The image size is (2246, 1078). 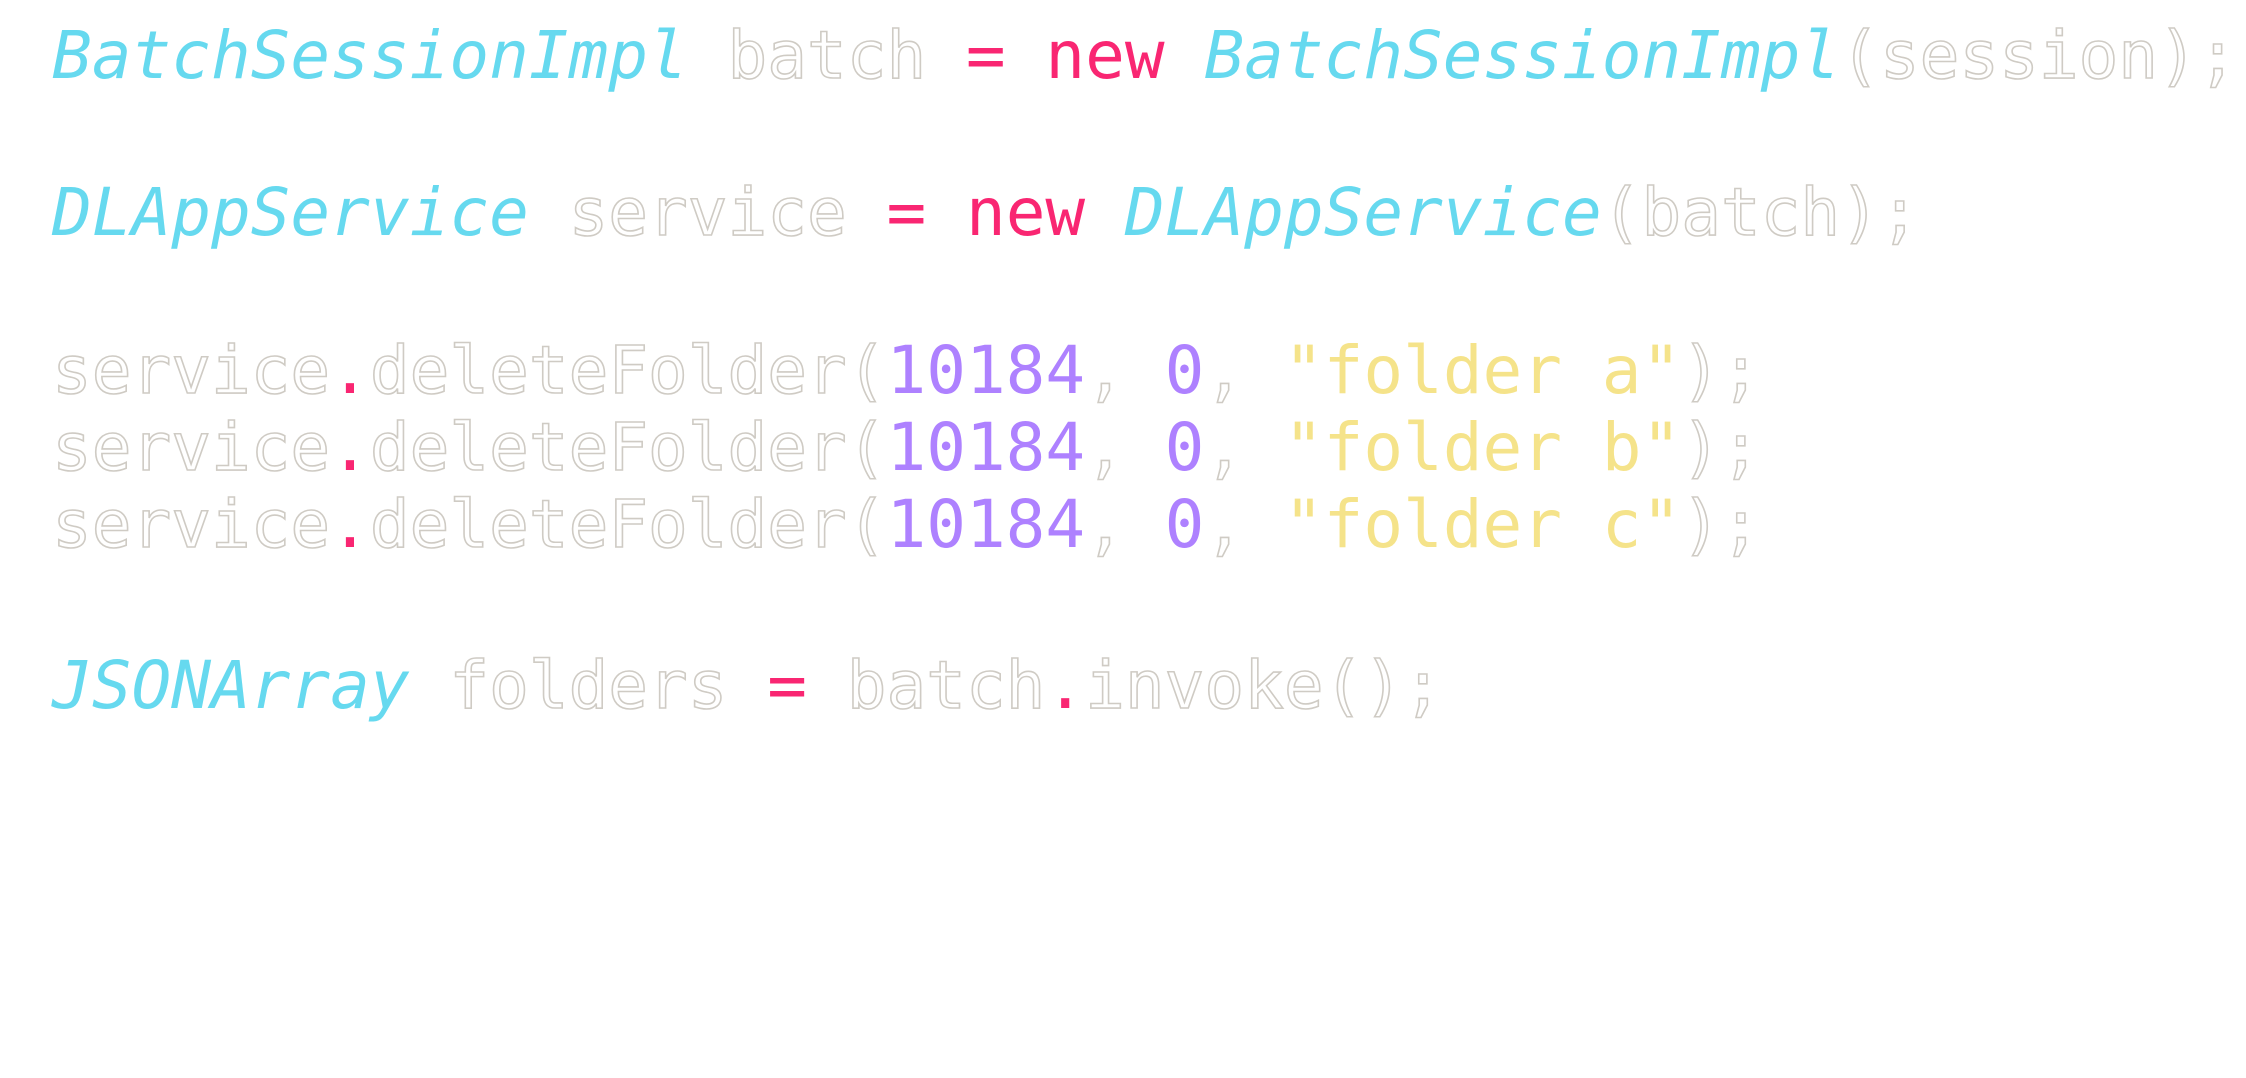 I want to click on constructor-args: (session);, so click(x=2038, y=55).